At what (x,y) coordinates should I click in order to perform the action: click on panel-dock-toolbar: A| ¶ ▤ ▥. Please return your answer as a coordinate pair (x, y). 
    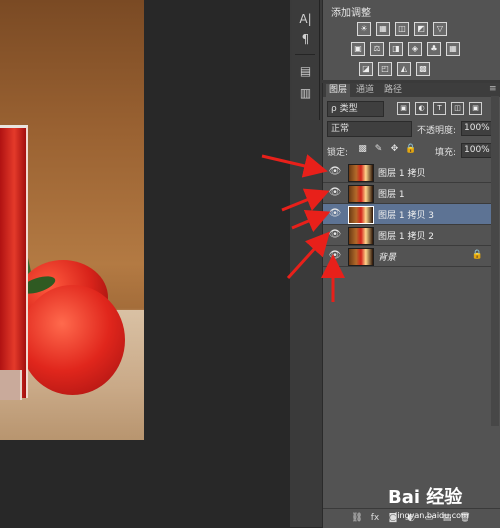
    Looking at the image, I should click on (306, 60).